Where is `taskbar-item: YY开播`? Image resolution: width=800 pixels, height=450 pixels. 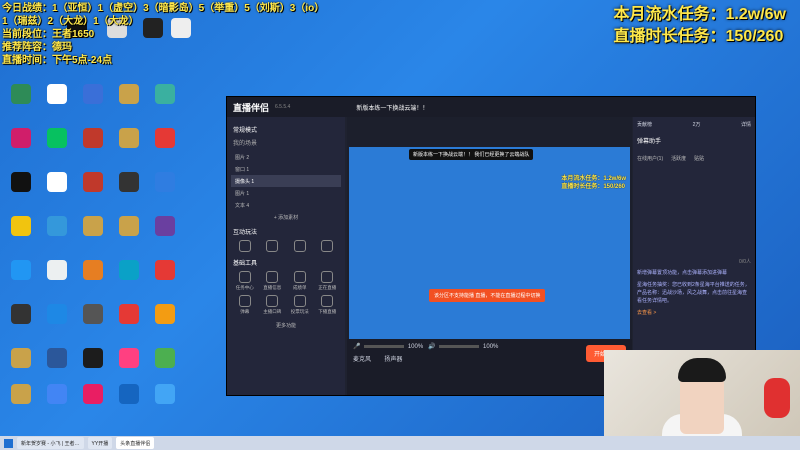
taskbar-item: YY开播 is located at coordinates (100, 443).